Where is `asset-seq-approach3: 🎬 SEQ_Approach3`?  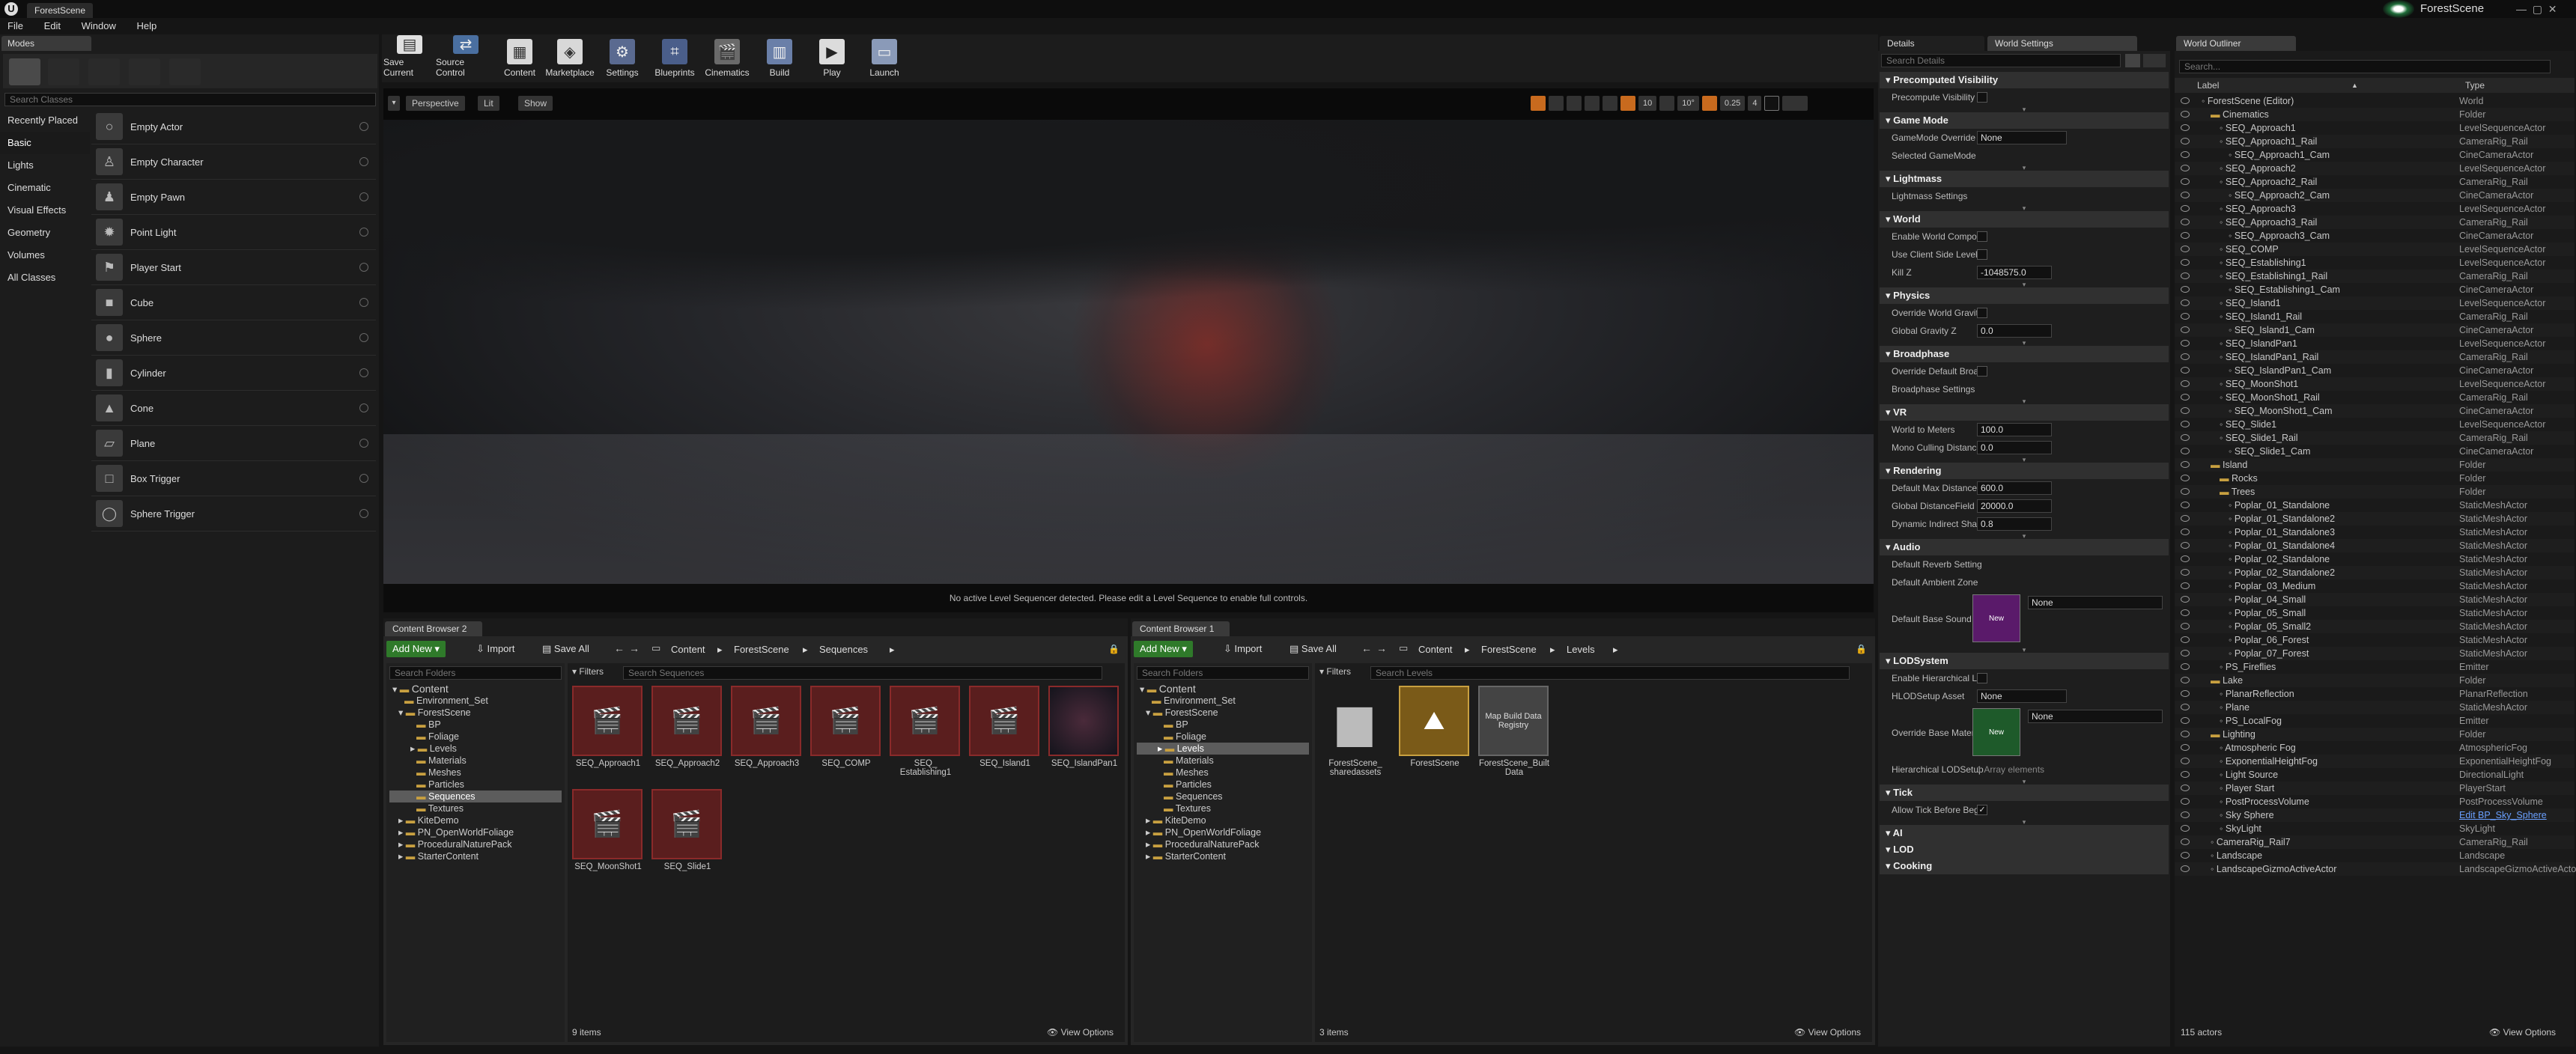
asset-seq-approach3: 🎬 SEQ_Approach3 is located at coordinates (767, 727).